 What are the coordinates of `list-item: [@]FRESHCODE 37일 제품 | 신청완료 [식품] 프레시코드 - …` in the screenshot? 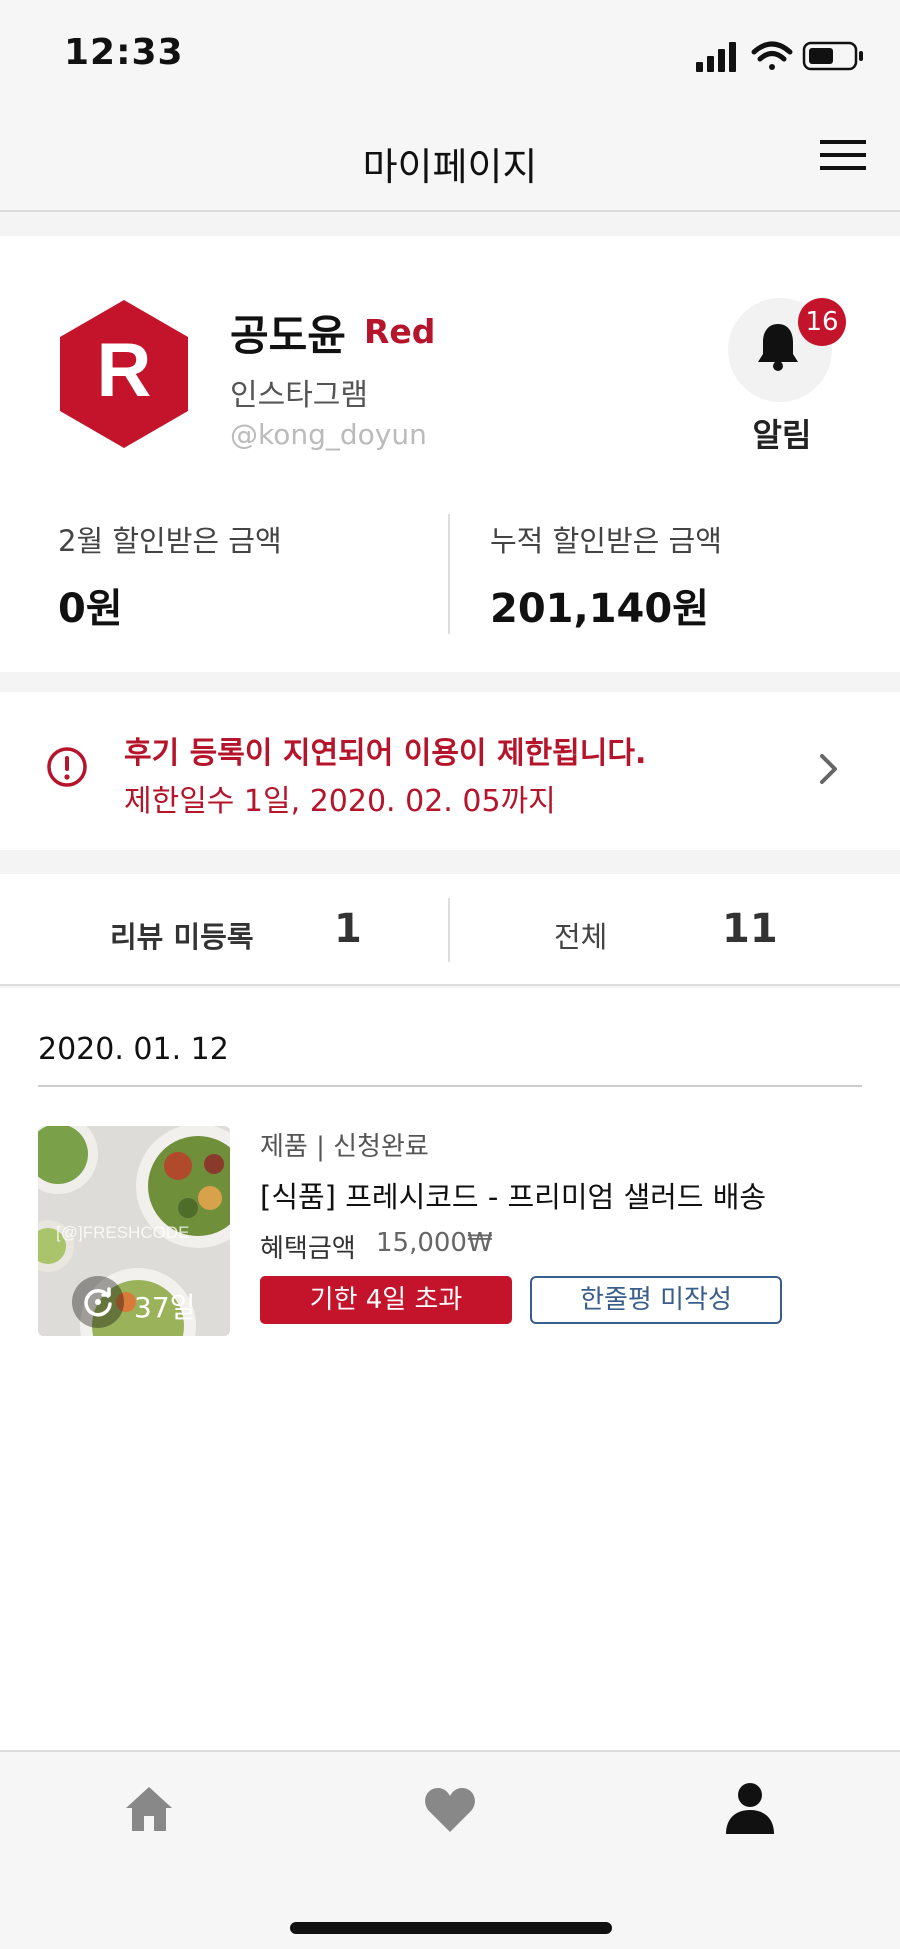 It's located at (450, 1233).